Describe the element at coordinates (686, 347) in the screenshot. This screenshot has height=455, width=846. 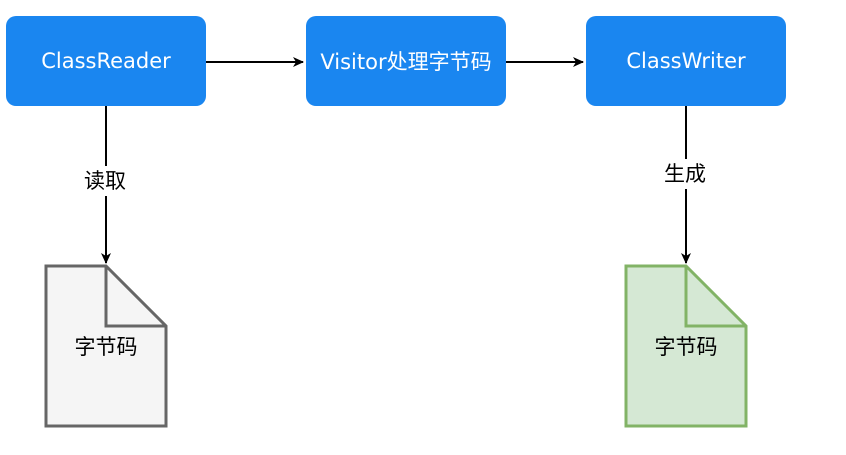
I see `output-document-label: 字节码` at that location.